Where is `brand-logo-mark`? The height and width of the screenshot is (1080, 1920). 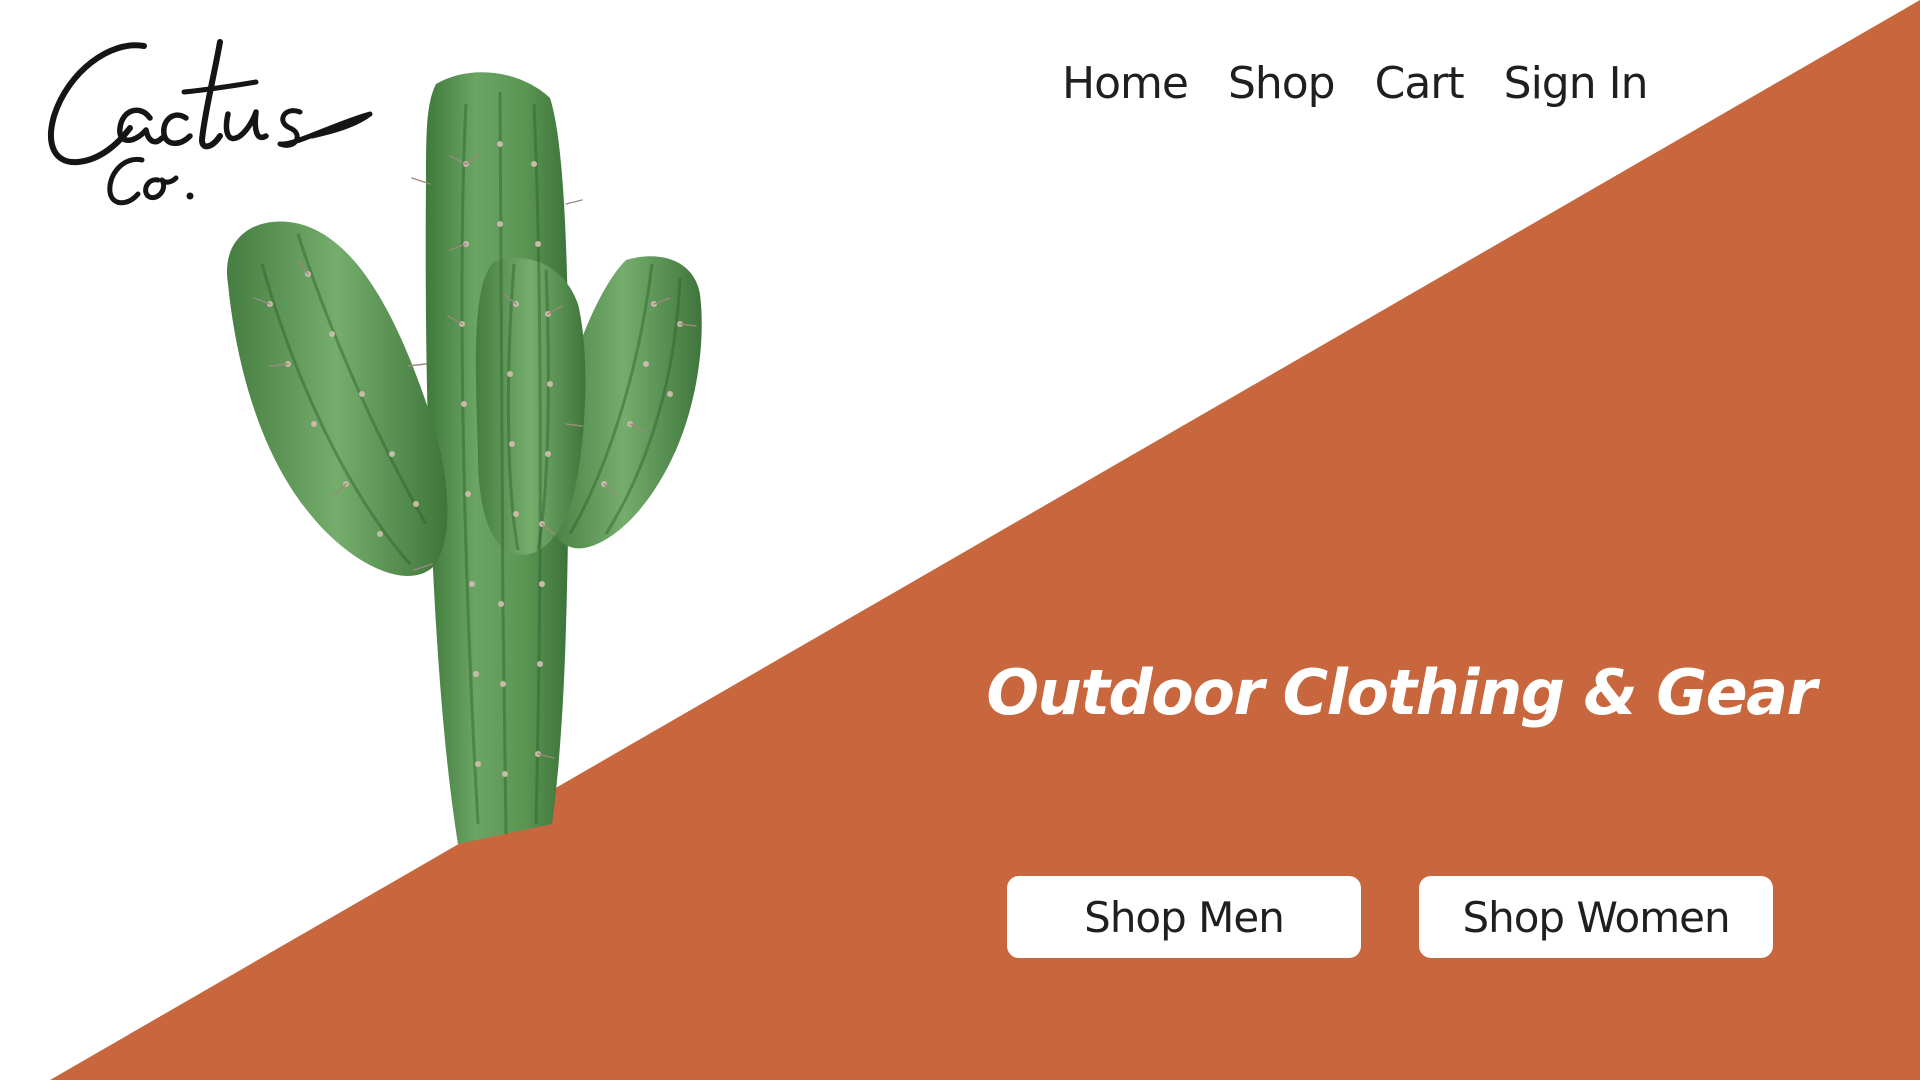
brand-logo-mark is located at coordinates (210, 122).